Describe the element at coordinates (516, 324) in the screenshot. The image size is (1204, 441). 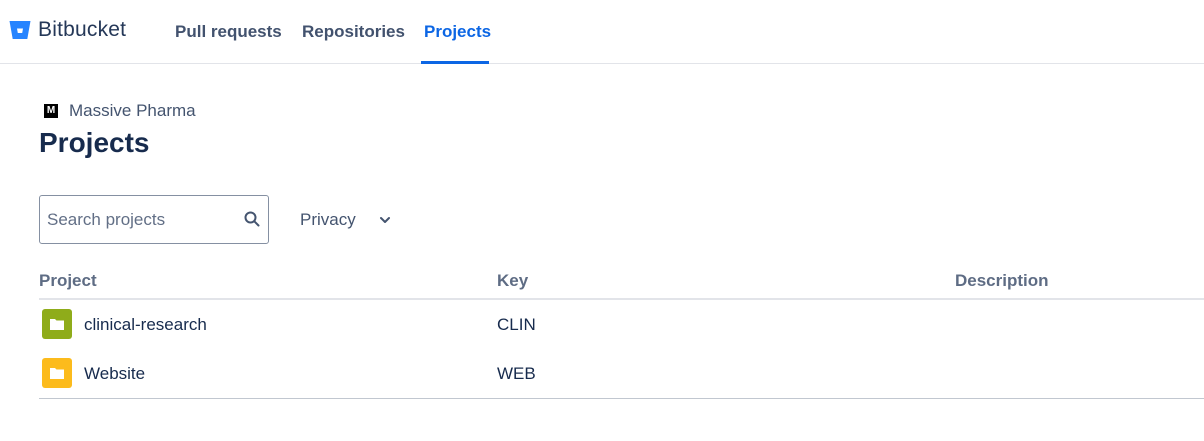
I see `project-key: CLIN` at that location.